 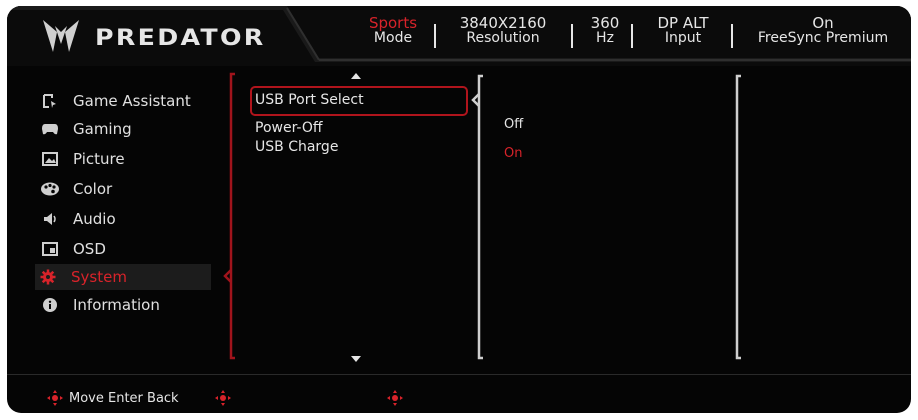 I want to click on menu-item-label: Picture, so click(x=99, y=159).